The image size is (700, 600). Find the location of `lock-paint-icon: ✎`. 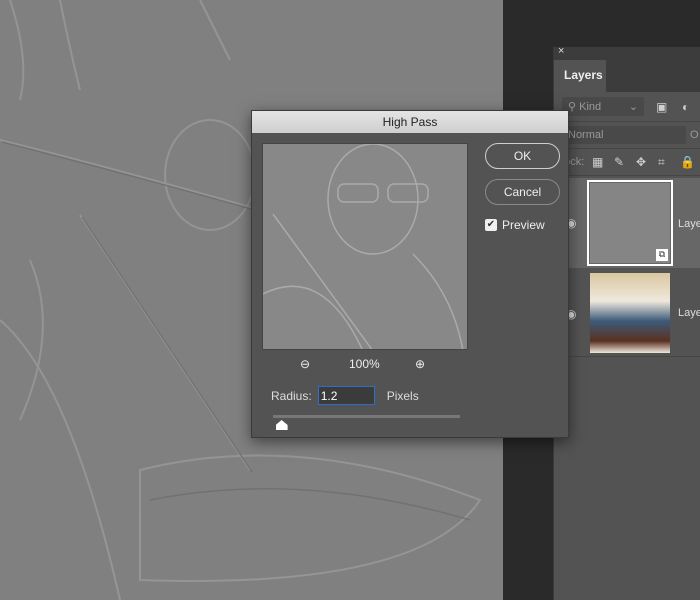

lock-paint-icon: ✎ is located at coordinates (619, 162).